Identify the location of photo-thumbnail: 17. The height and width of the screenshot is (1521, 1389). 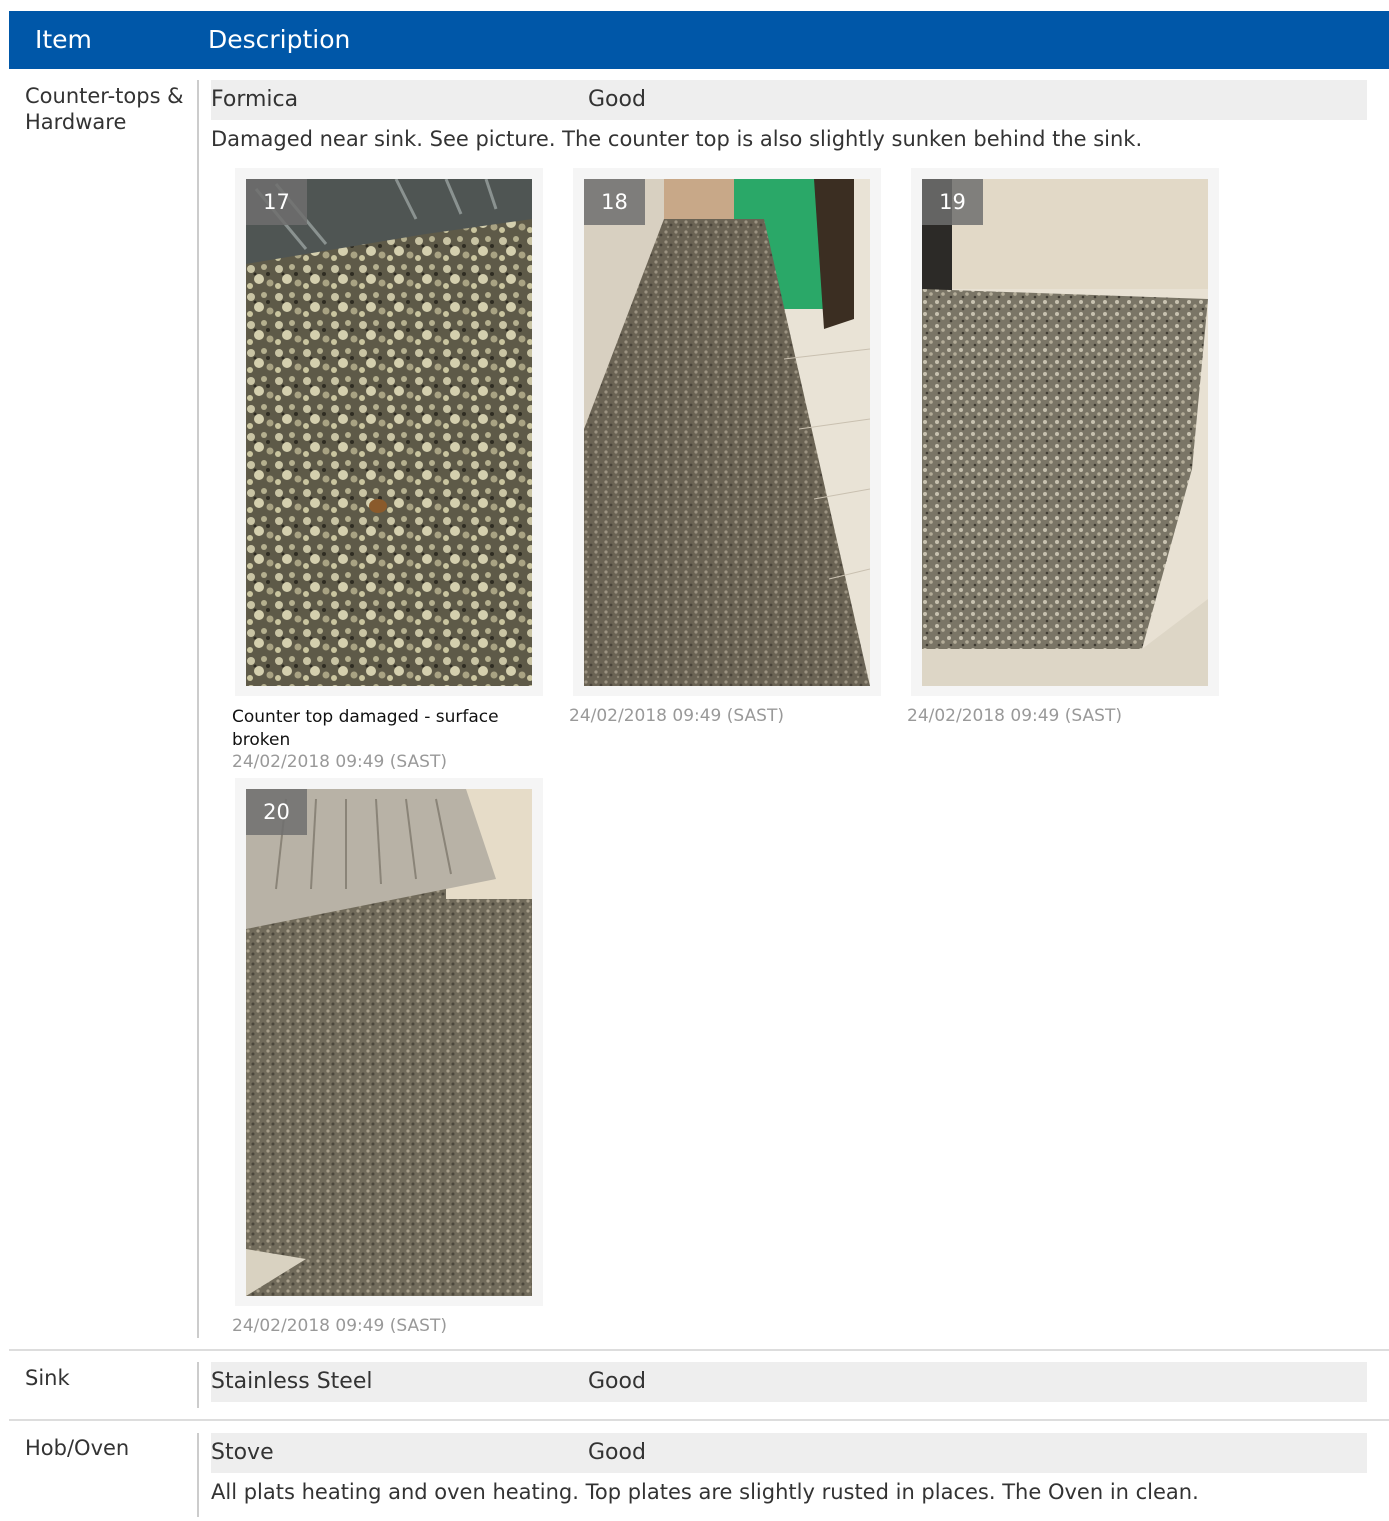
(389, 432).